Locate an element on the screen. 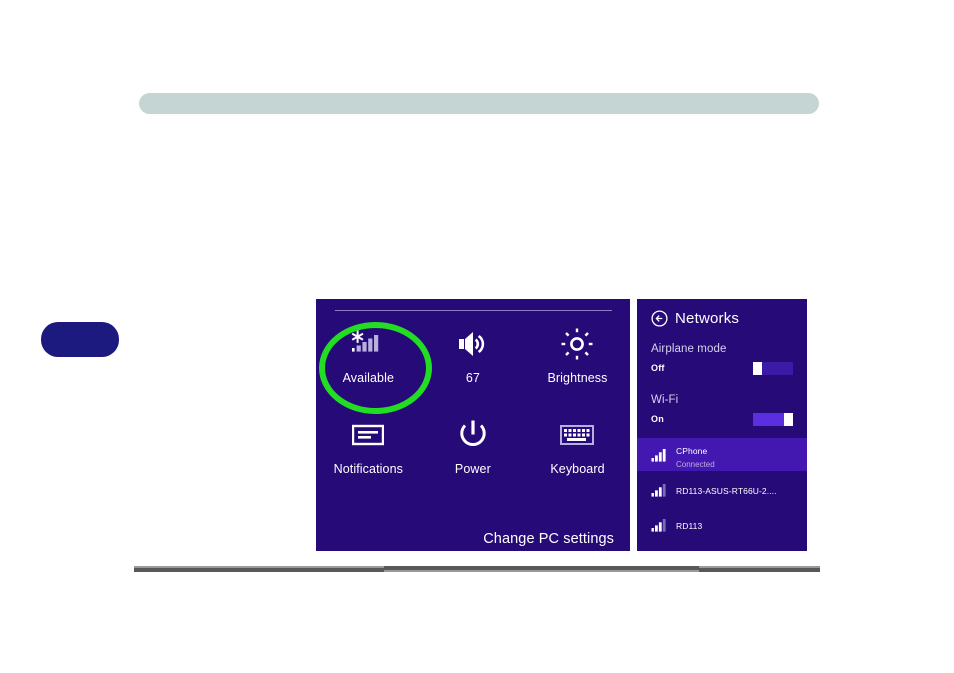 The height and width of the screenshot is (673, 954). keyboard-icon is located at coordinates (577, 435).